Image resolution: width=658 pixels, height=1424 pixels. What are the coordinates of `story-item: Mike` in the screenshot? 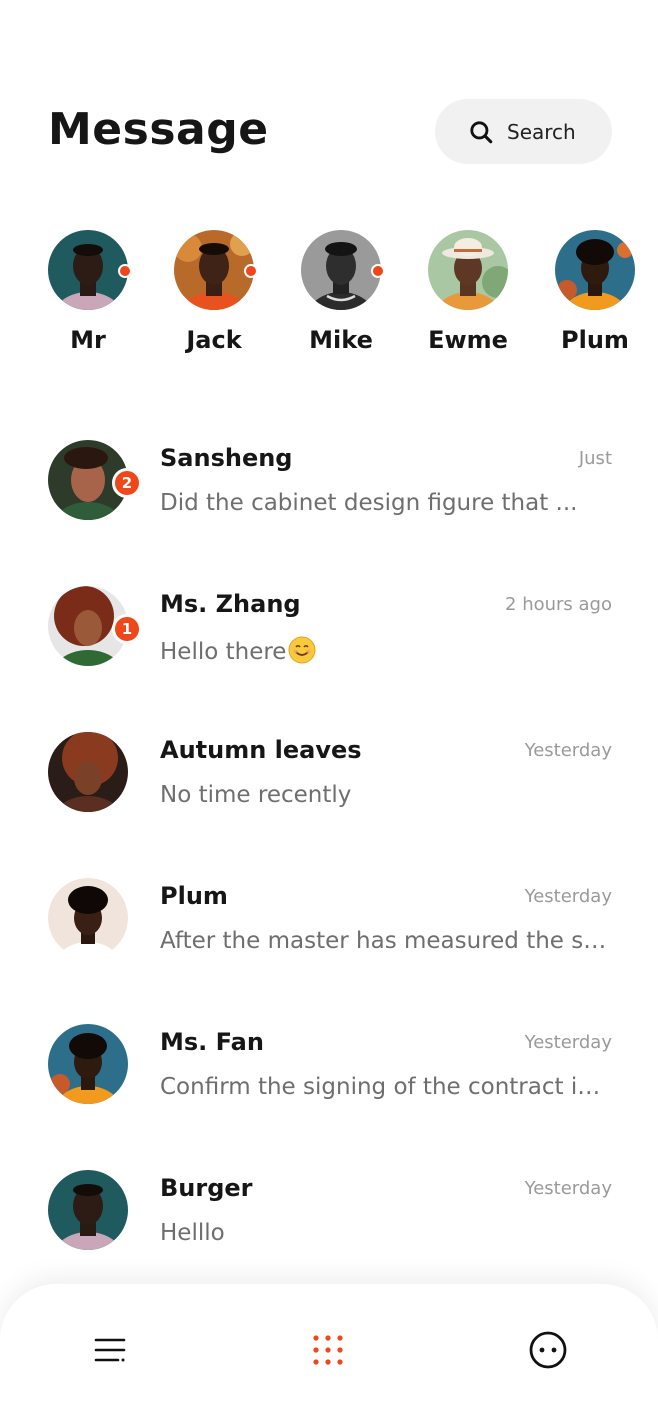 It's located at (341, 292).